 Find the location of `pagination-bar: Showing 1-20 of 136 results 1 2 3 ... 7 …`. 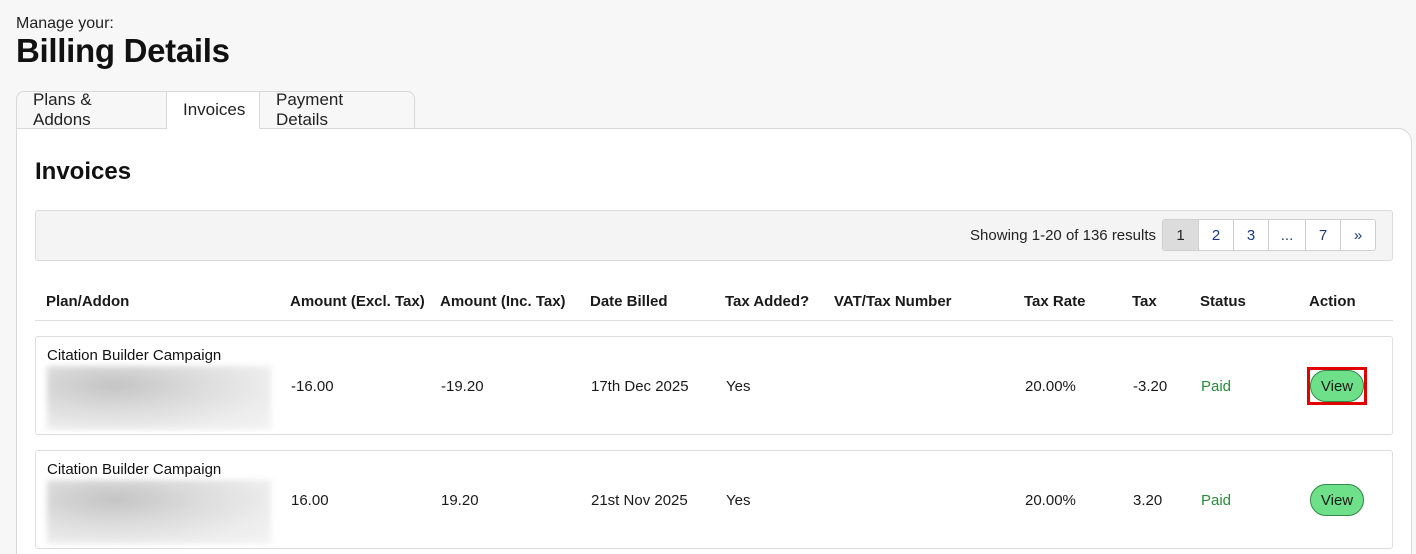

pagination-bar: Showing 1-20 of 136 results 1 2 3 ... 7 … is located at coordinates (714, 235).